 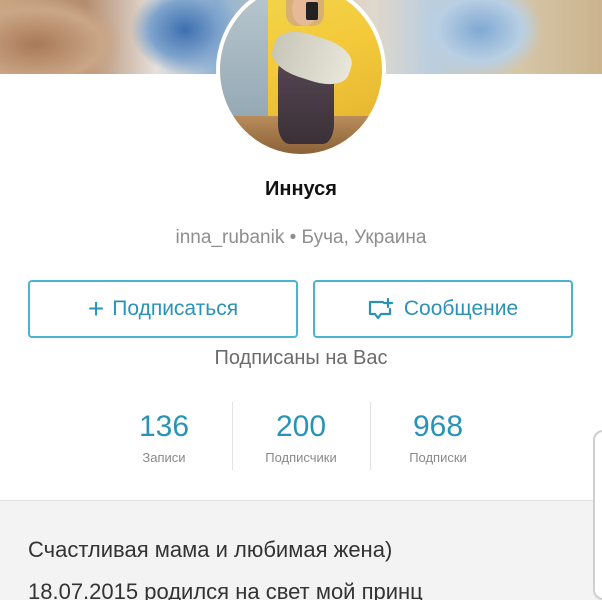 What do you see at coordinates (210, 549) in the screenshot?
I see `bio-text-line-1: Счастливая мама и любимая жена)` at bounding box center [210, 549].